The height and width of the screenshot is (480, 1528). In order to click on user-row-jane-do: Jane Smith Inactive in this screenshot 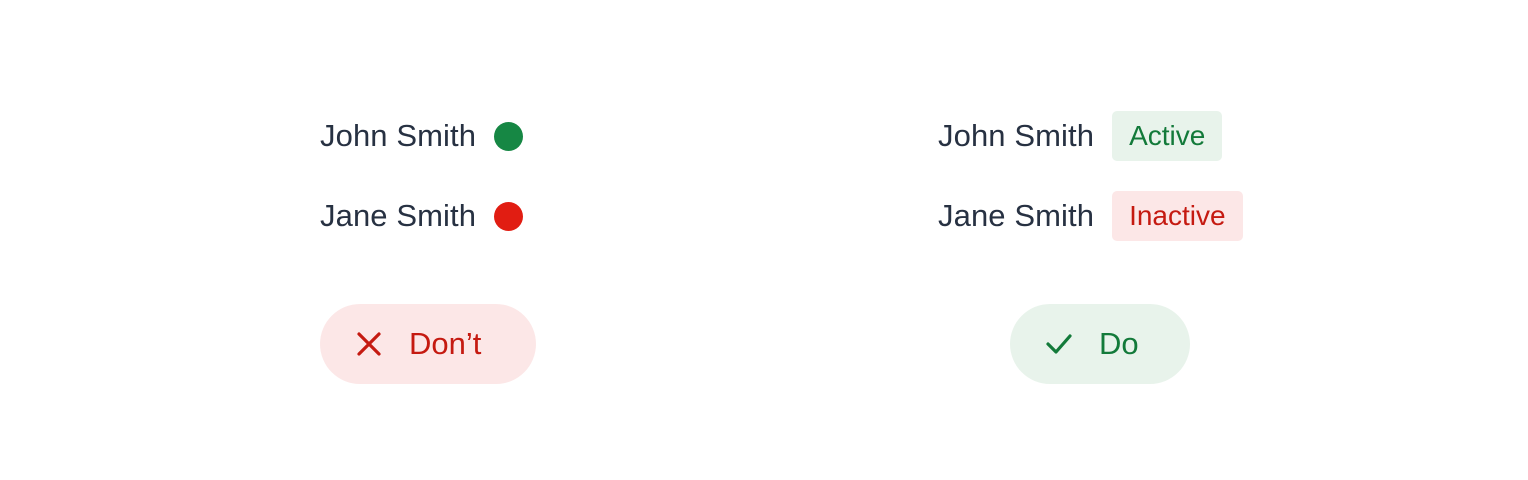, I will do `click(1090, 216)`.